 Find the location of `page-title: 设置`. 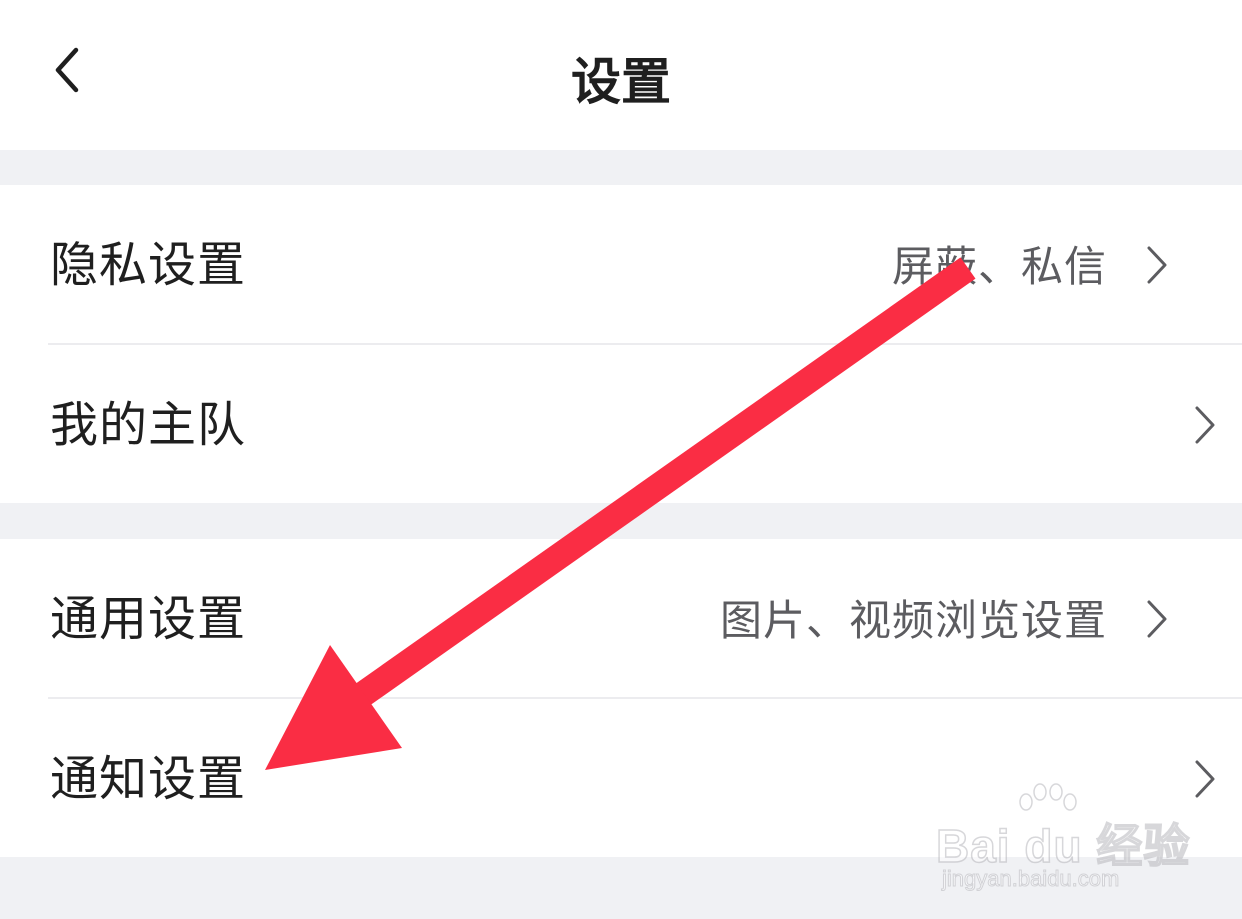

page-title: 设置 is located at coordinates (621, 82).